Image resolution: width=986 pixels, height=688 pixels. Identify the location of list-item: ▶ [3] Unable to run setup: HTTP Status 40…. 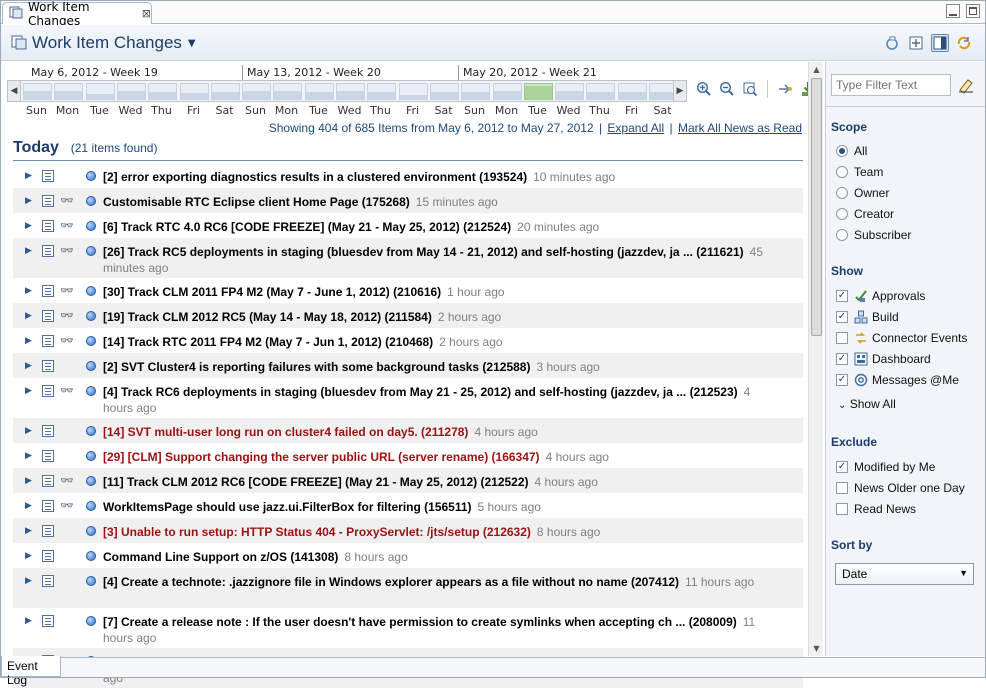
(408, 530).